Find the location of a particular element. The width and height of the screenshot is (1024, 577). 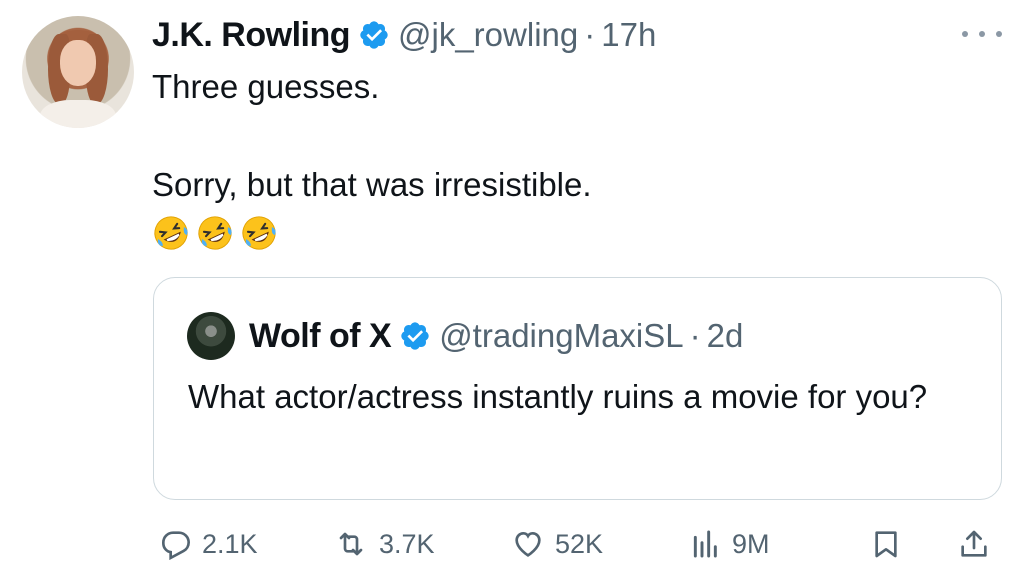

author-handle: @jk_rowling is located at coordinates (488, 35).